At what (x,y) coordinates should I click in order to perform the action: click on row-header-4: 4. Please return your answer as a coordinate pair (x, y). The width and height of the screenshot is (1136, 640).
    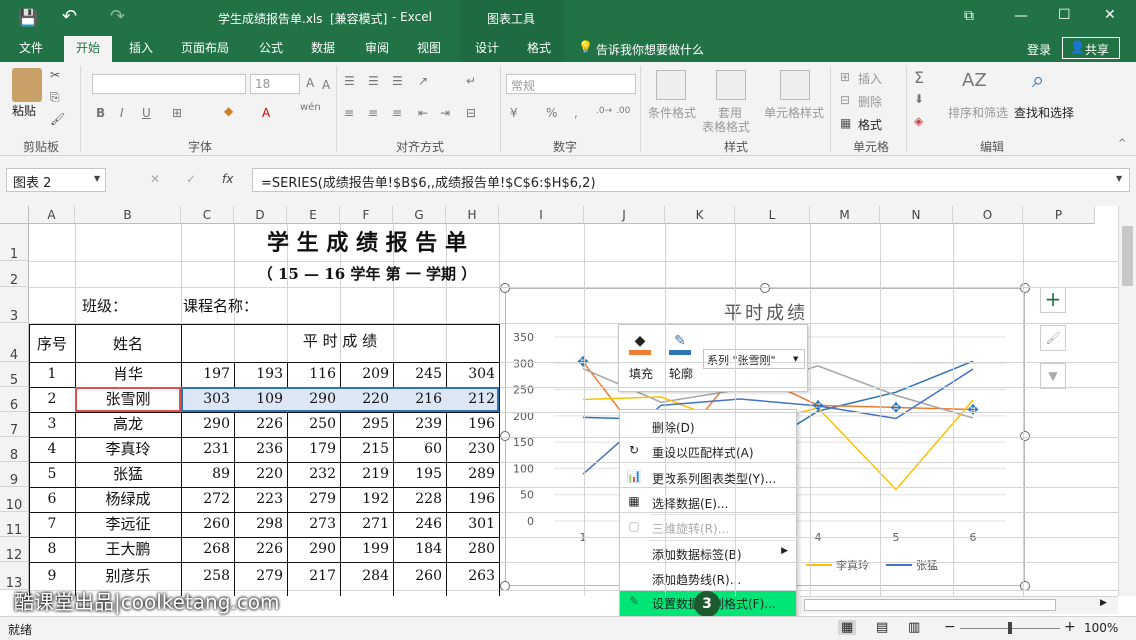
    Looking at the image, I should click on (14, 343).